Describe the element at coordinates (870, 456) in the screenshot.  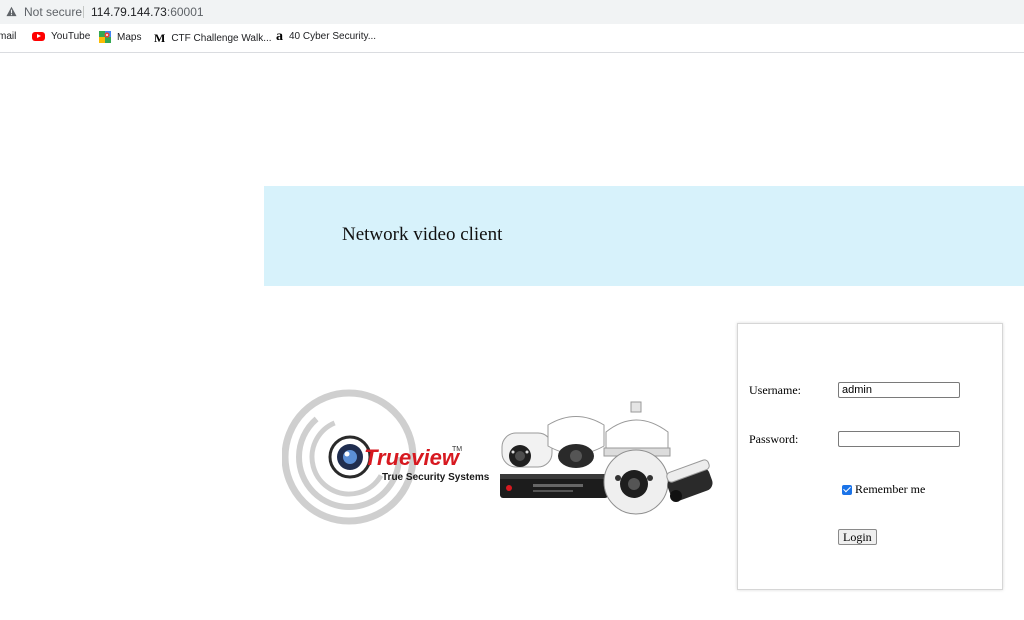
I see `login-panel: Username: Password: Remember me Login` at that location.